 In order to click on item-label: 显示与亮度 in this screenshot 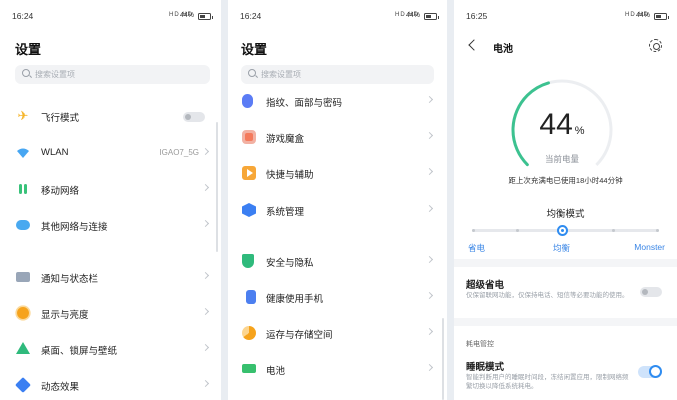, I will do `click(65, 315)`.